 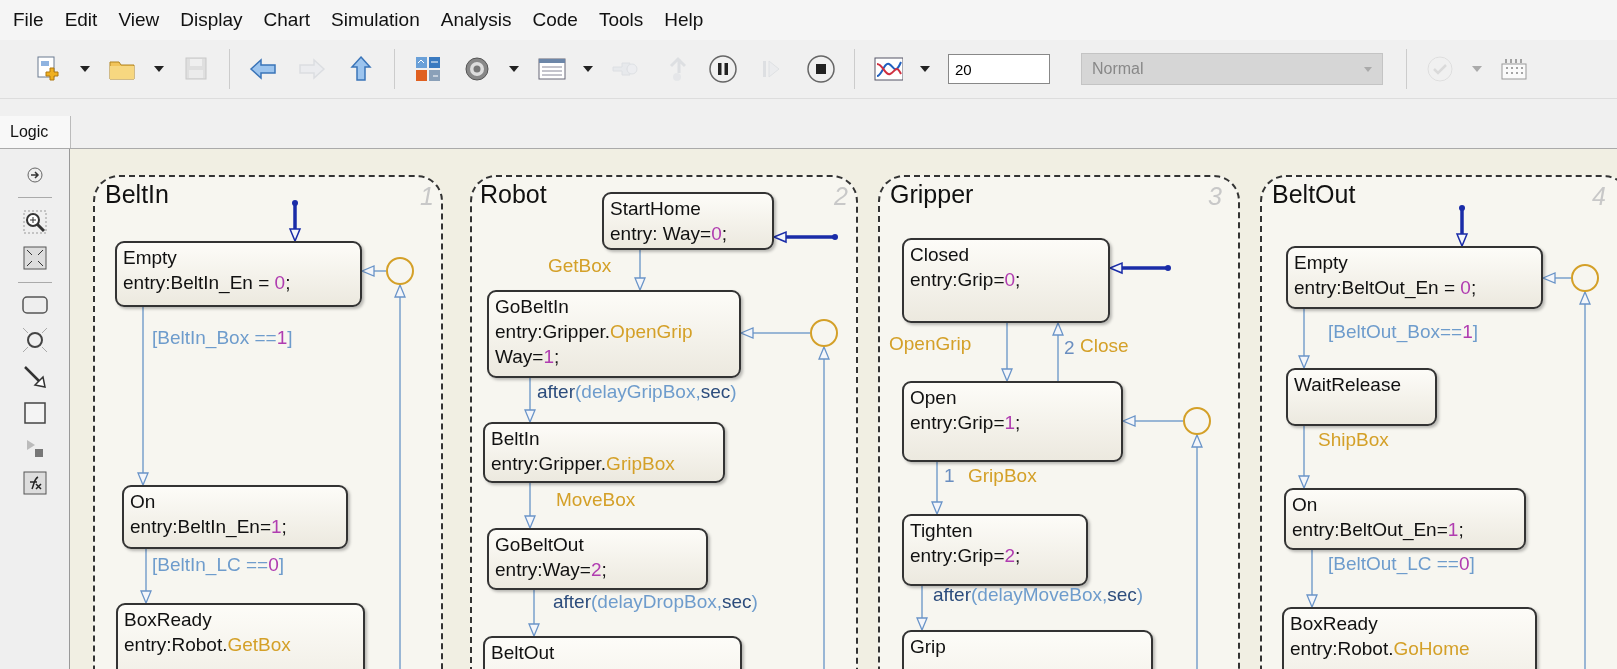 What do you see at coordinates (218, 565) in the screenshot?
I see `transition-label: [BeltIn_LC ==0]` at bounding box center [218, 565].